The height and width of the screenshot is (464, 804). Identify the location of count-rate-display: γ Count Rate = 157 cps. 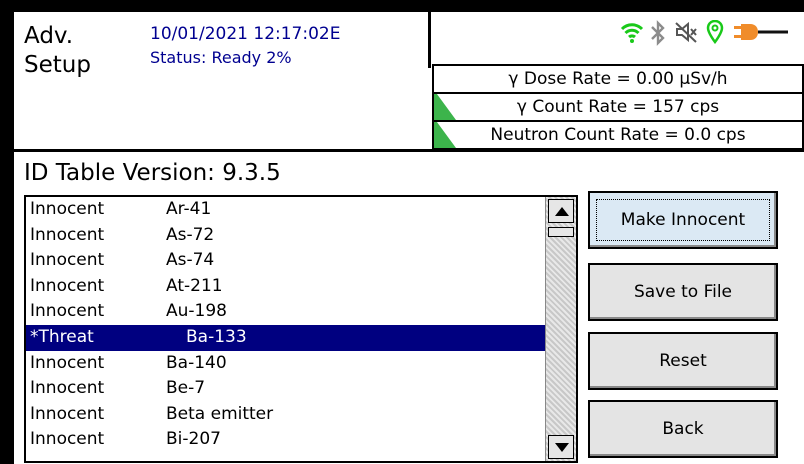
(618, 107).